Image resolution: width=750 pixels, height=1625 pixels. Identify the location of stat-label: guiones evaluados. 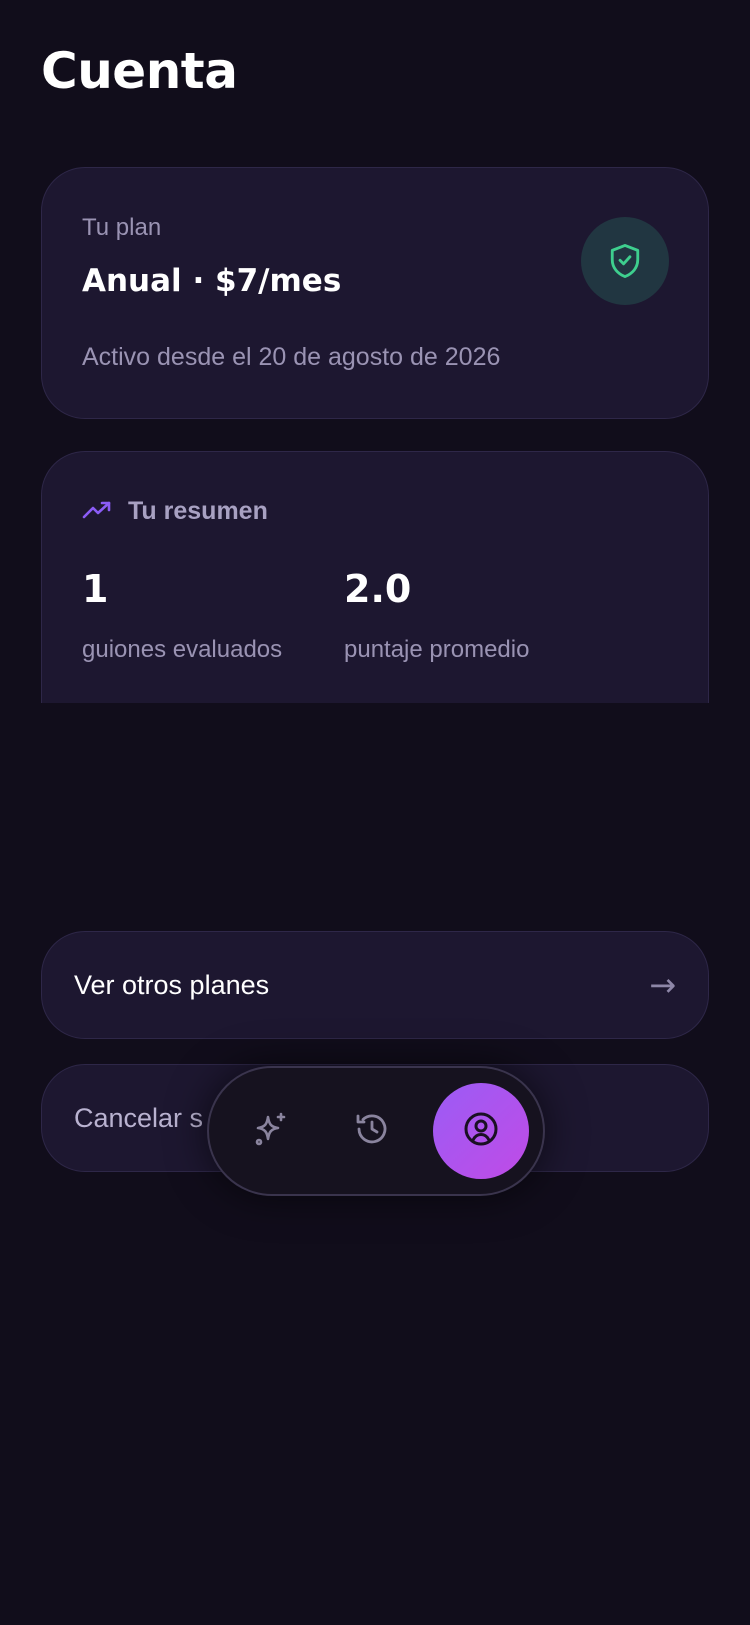
(182, 649).